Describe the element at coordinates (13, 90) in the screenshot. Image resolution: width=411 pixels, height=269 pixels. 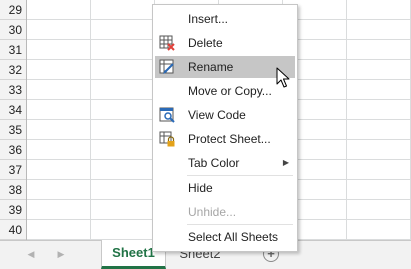
I see `row-header-33: 33` at that location.